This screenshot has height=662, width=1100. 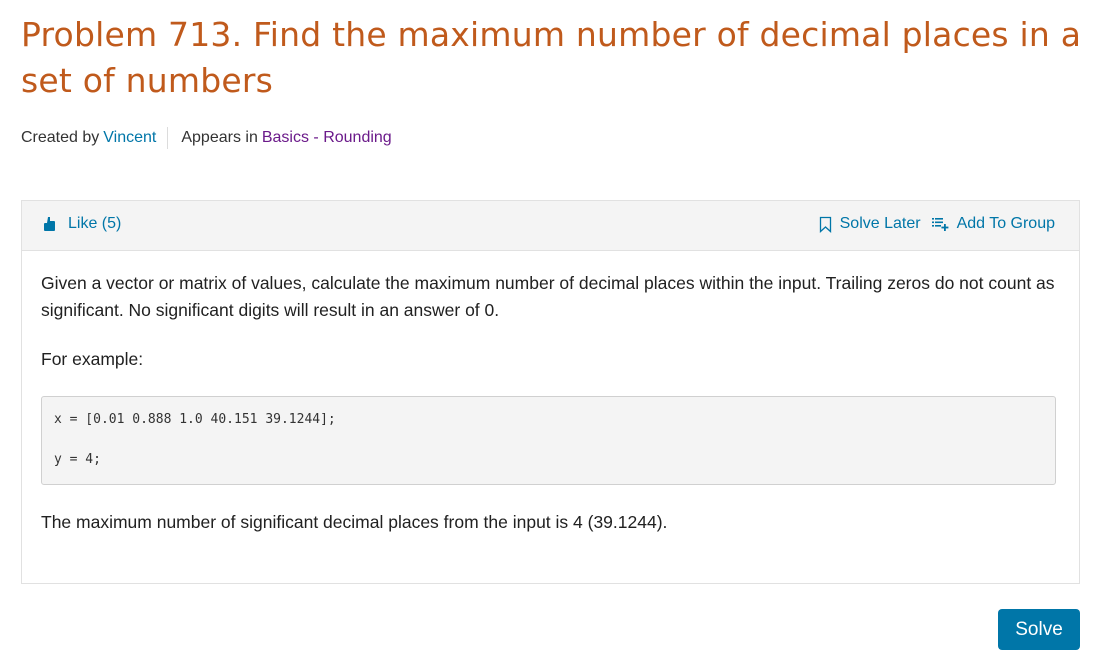 I want to click on created-by-label: Created by, so click(x=60, y=137).